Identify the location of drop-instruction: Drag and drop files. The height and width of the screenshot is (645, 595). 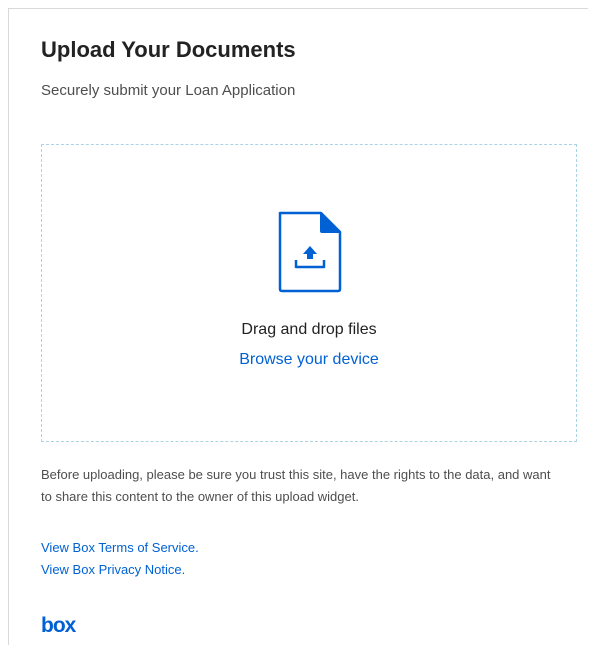
(309, 329).